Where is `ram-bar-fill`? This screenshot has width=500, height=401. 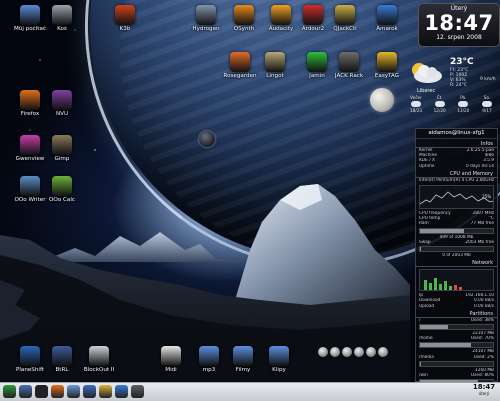 ram-bar-fill is located at coordinates (442, 230).